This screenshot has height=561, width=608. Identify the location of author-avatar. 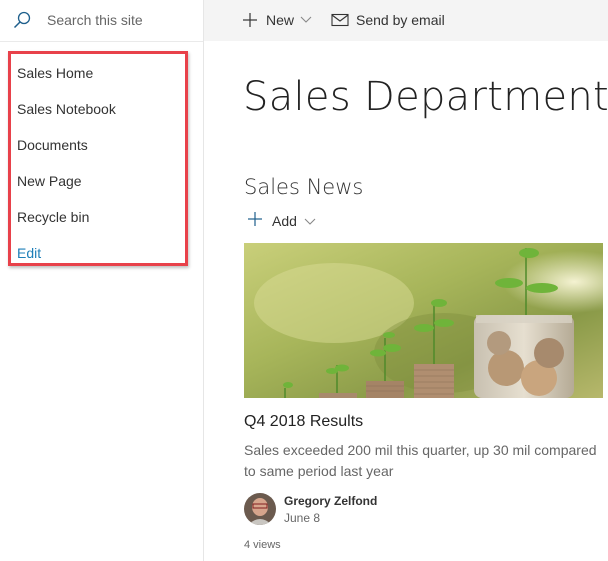
(260, 509).